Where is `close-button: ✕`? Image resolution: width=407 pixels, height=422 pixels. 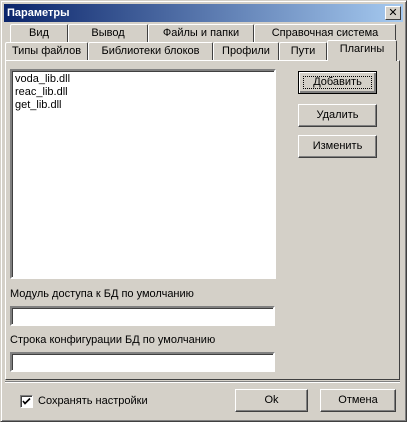 close-button: ✕ is located at coordinates (393, 13).